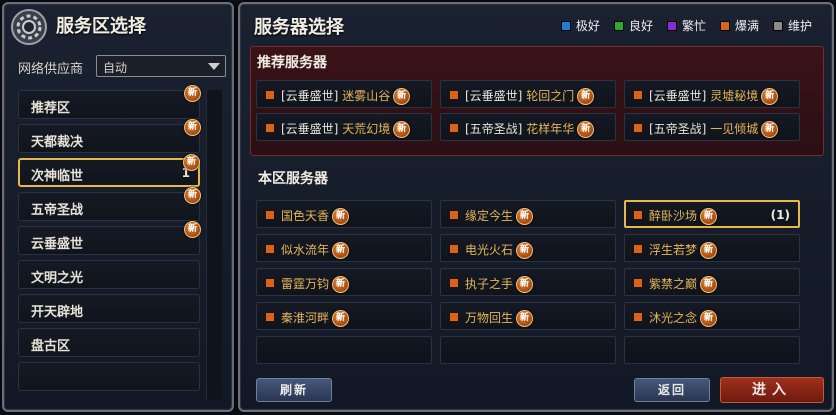 Image resolution: width=836 pixels, height=415 pixels. Describe the element at coordinates (799, 26) in the screenshot. I see `legend-label: 维护` at that location.